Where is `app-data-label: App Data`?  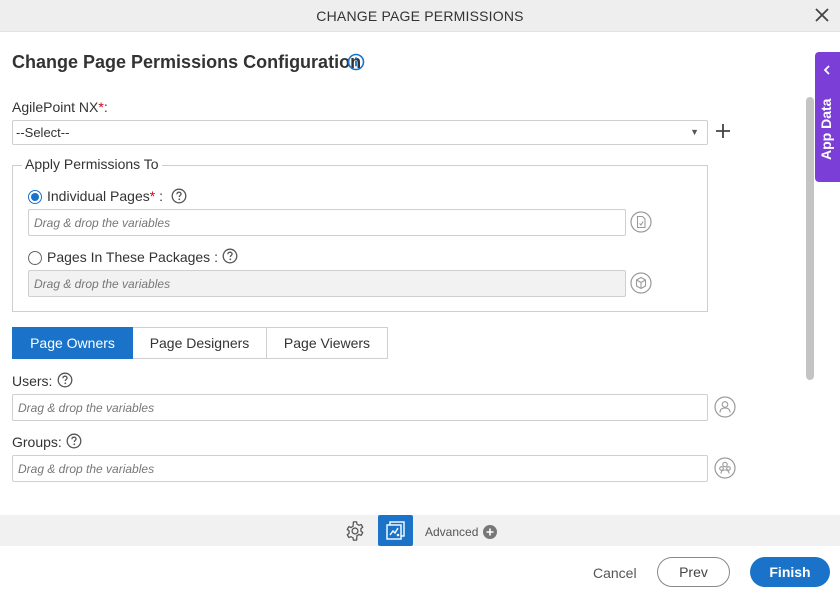
app-data-label: App Data is located at coordinates (826, 129).